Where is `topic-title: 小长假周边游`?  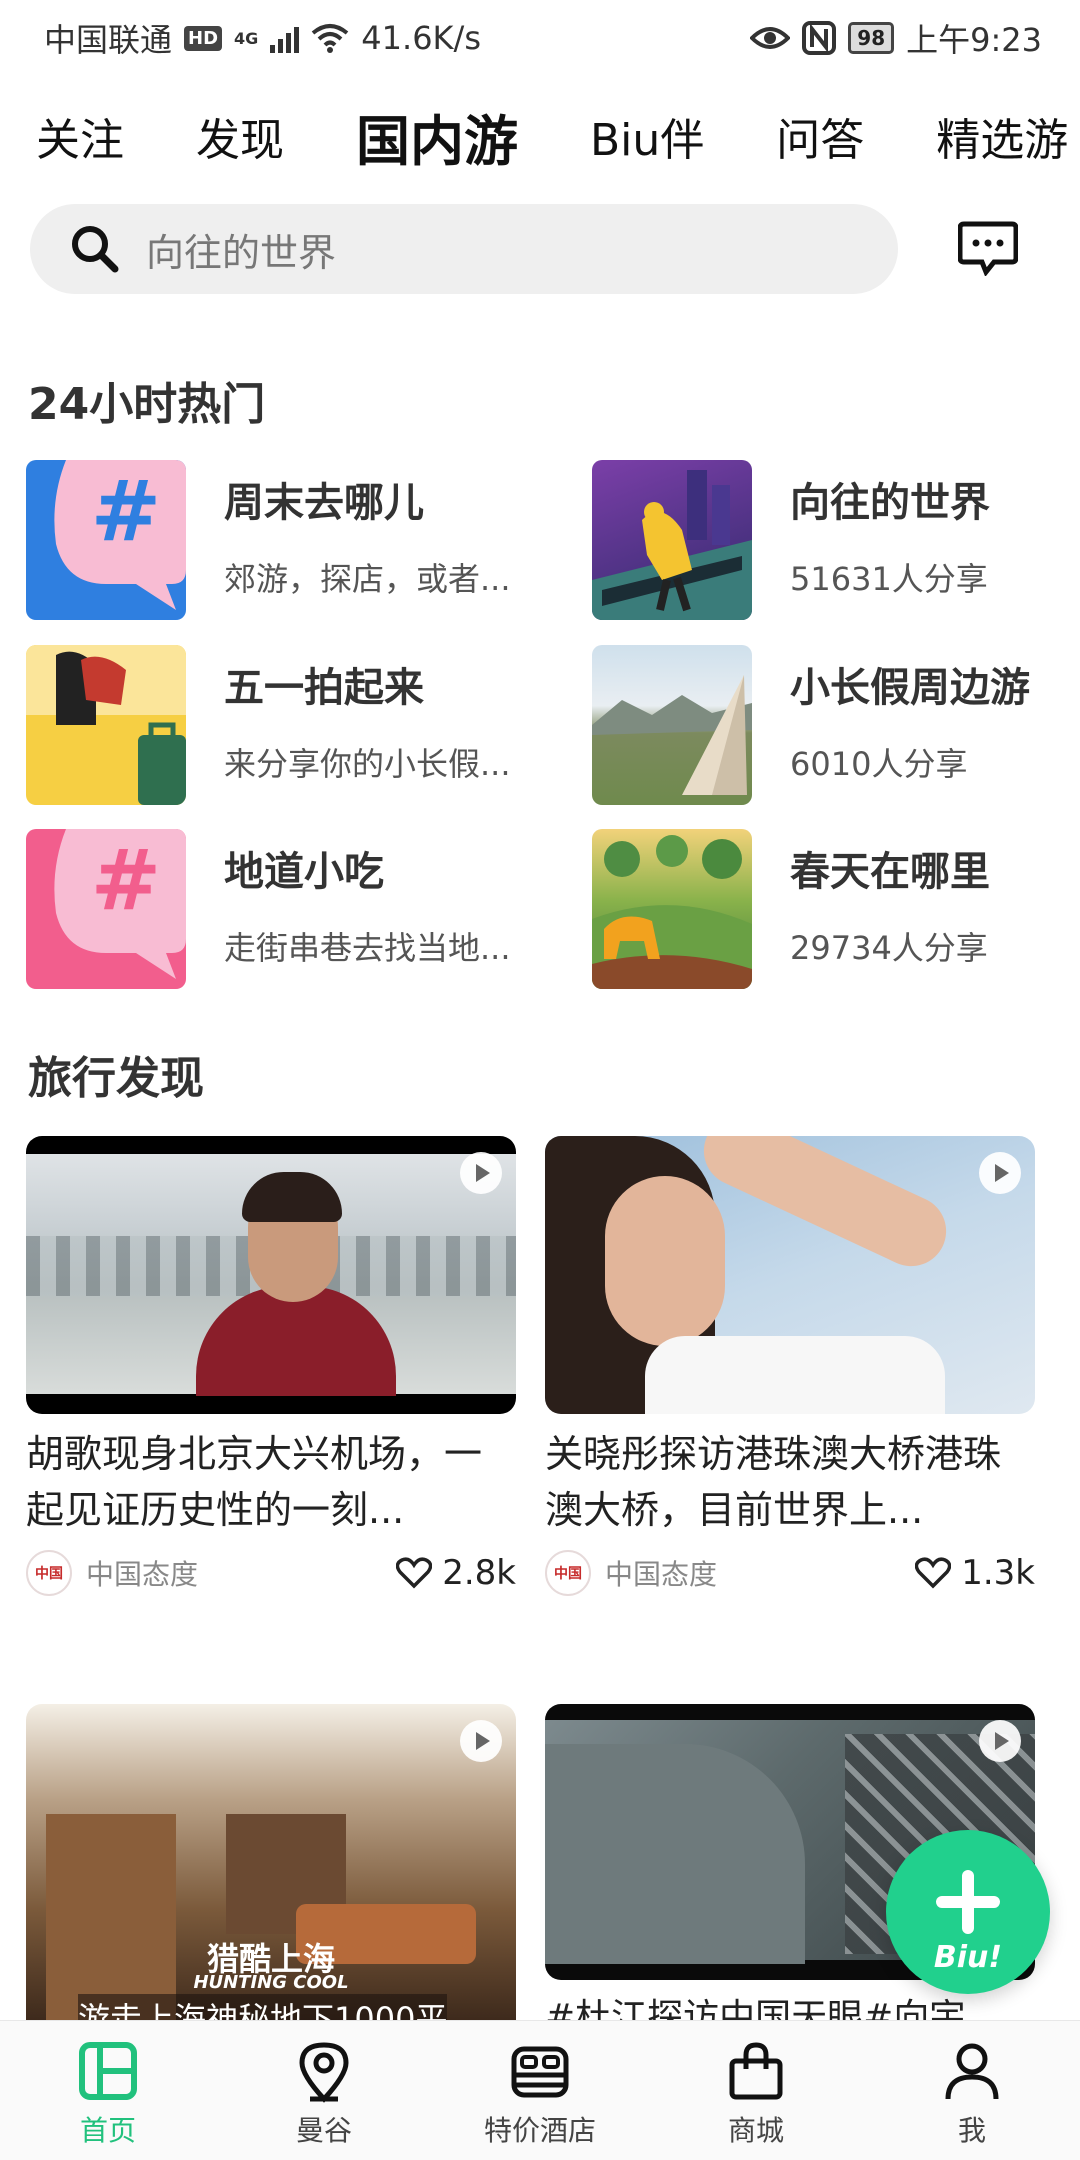 topic-title: 小长假周边游 is located at coordinates (910, 688).